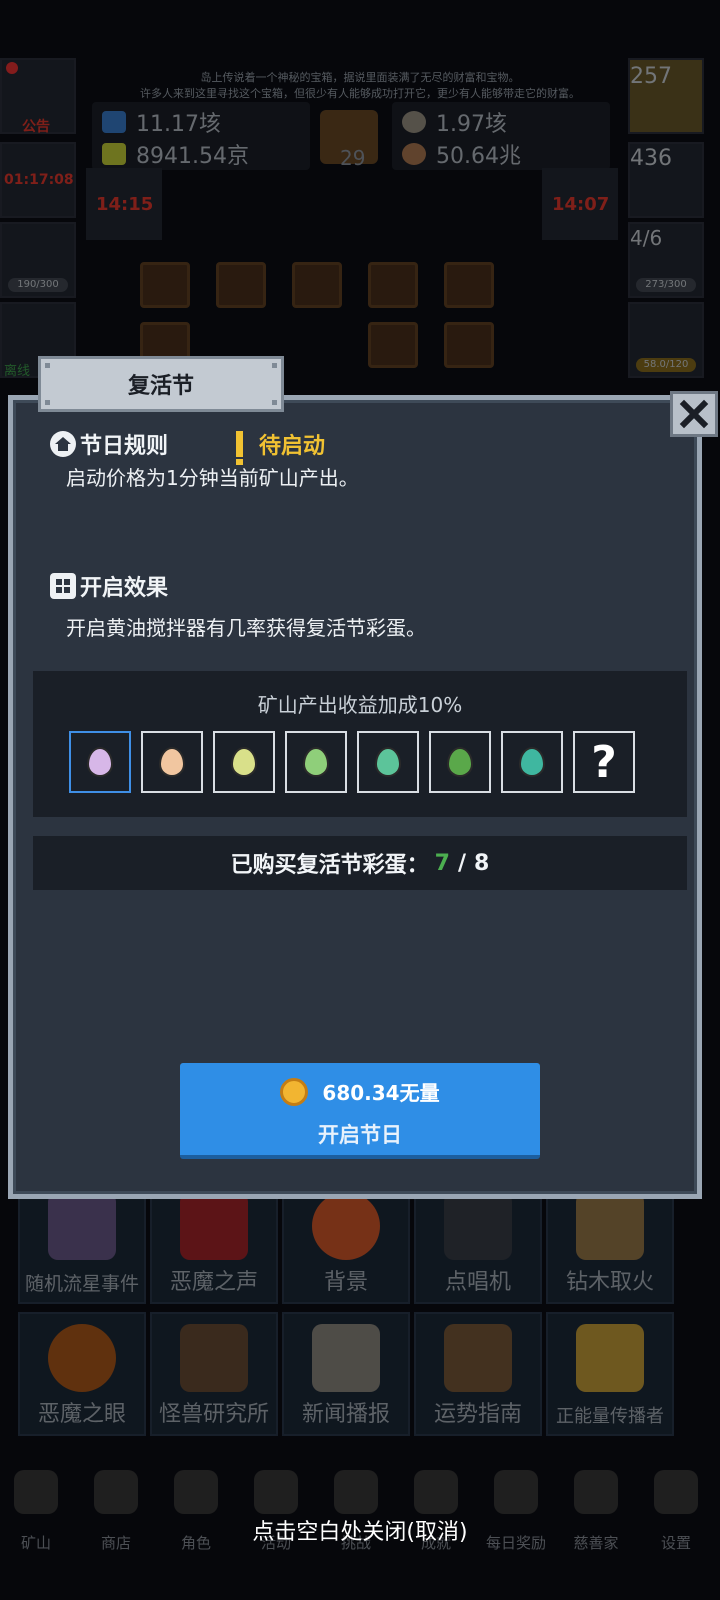 The width and height of the screenshot is (720, 1600). What do you see at coordinates (442, 863) in the screenshot?
I see `bought-current: 7` at bounding box center [442, 863].